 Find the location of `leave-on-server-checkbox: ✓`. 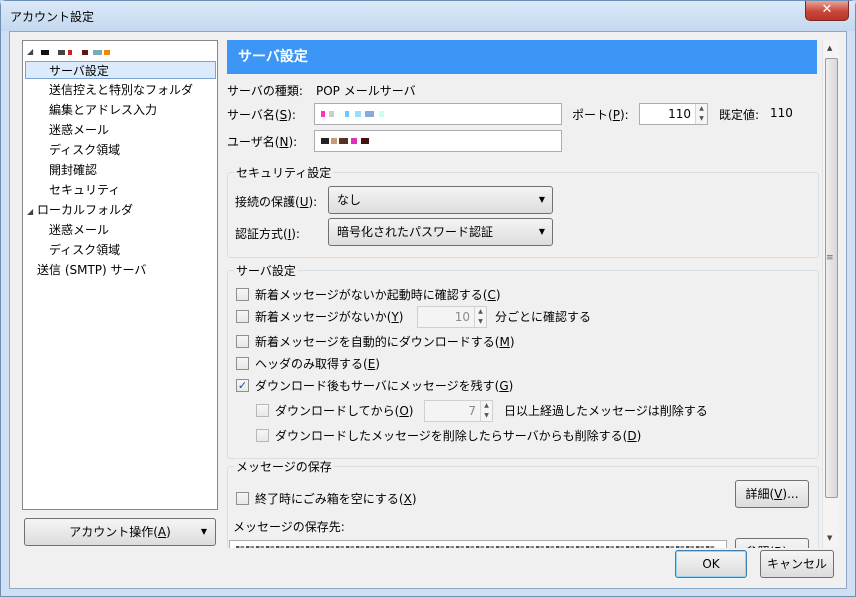

leave-on-server-checkbox: ✓ is located at coordinates (242, 385).